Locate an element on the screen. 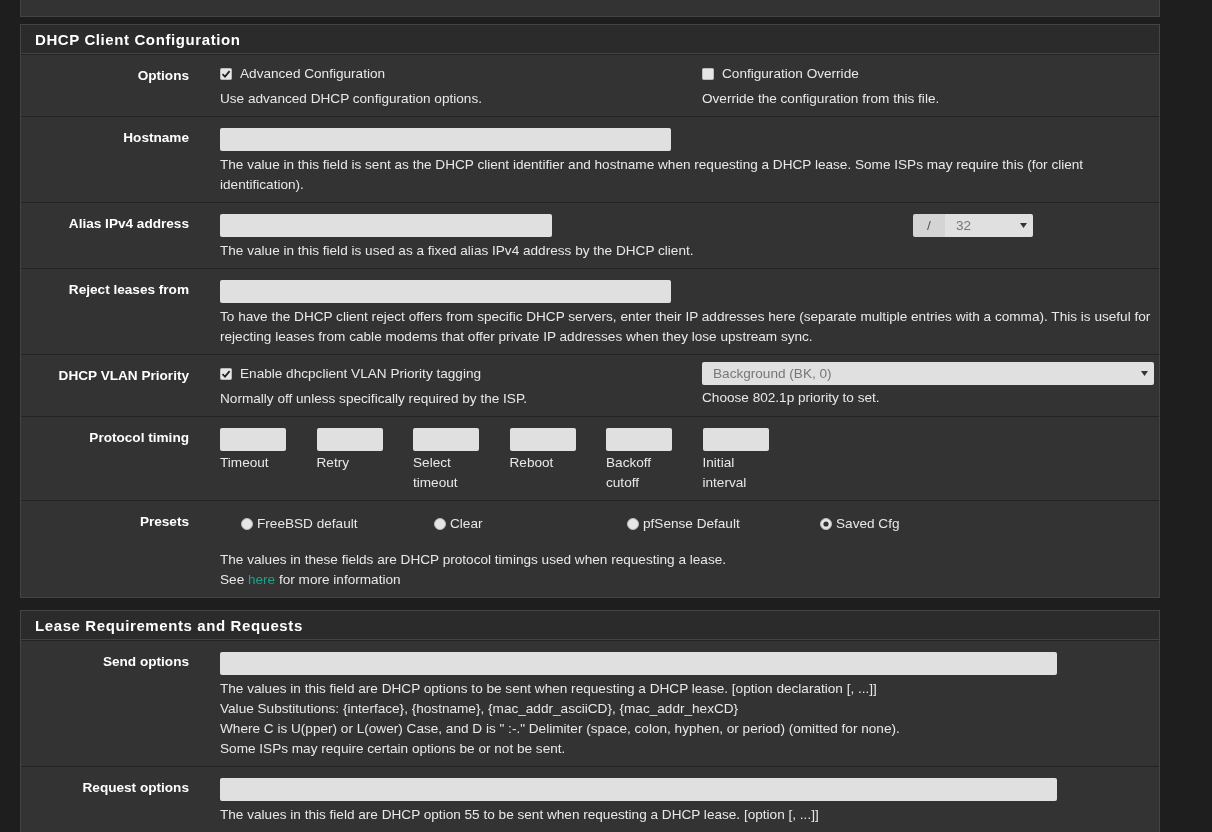  field-label: Options is located at coordinates (163, 76).